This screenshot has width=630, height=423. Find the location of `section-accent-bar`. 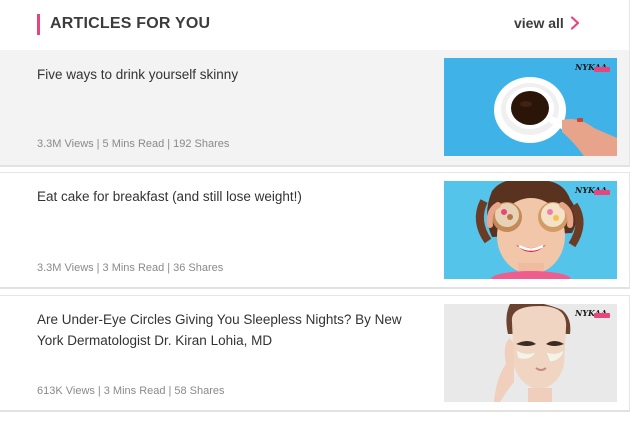

section-accent-bar is located at coordinates (38, 24).